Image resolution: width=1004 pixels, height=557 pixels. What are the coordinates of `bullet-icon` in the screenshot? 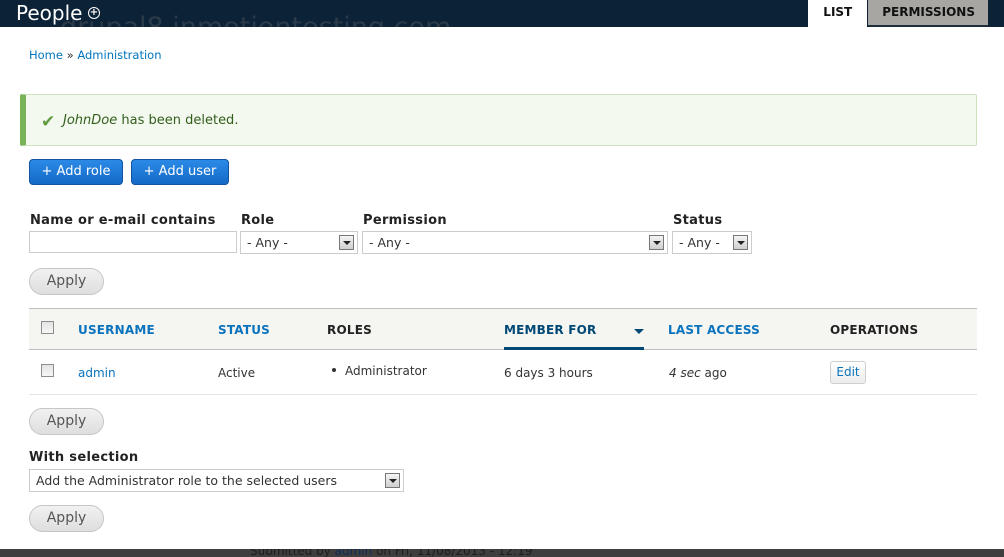 It's located at (334, 369).